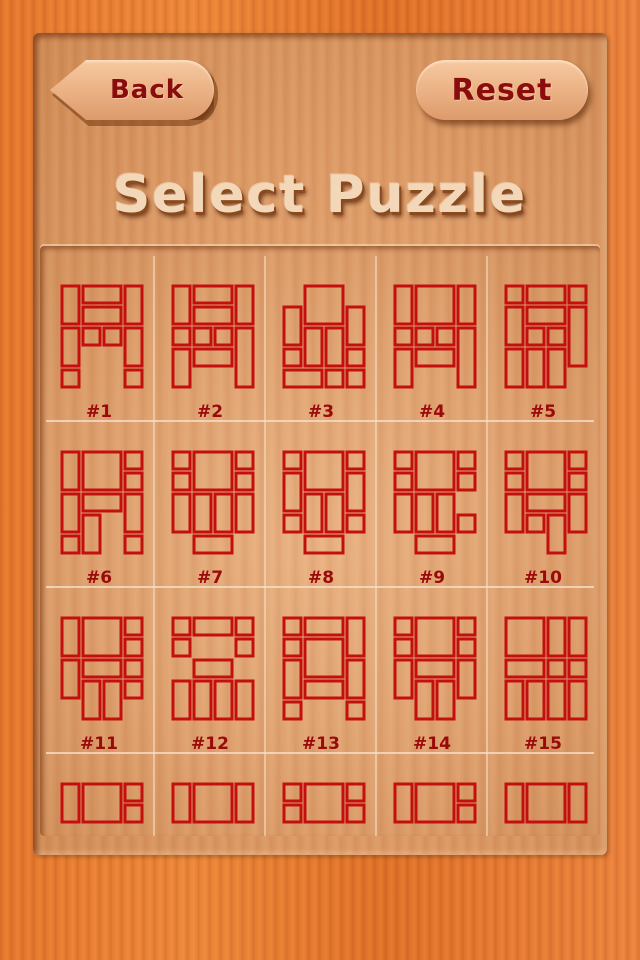 The height and width of the screenshot is (960, 640). I want to click on puzzle-tile: #5, so click(543, 339).